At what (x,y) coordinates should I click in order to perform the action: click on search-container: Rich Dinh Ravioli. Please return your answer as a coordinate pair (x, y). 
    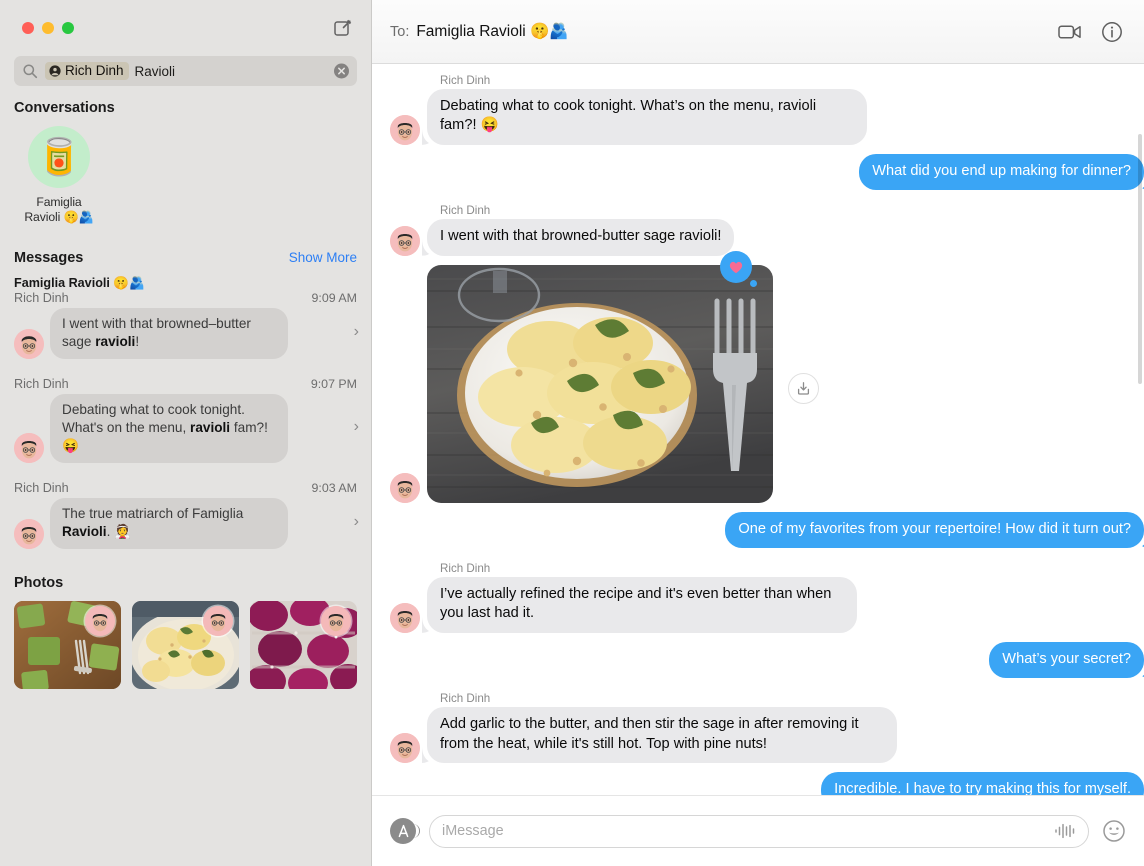
    Looking at the image, I should click on (185, 71).